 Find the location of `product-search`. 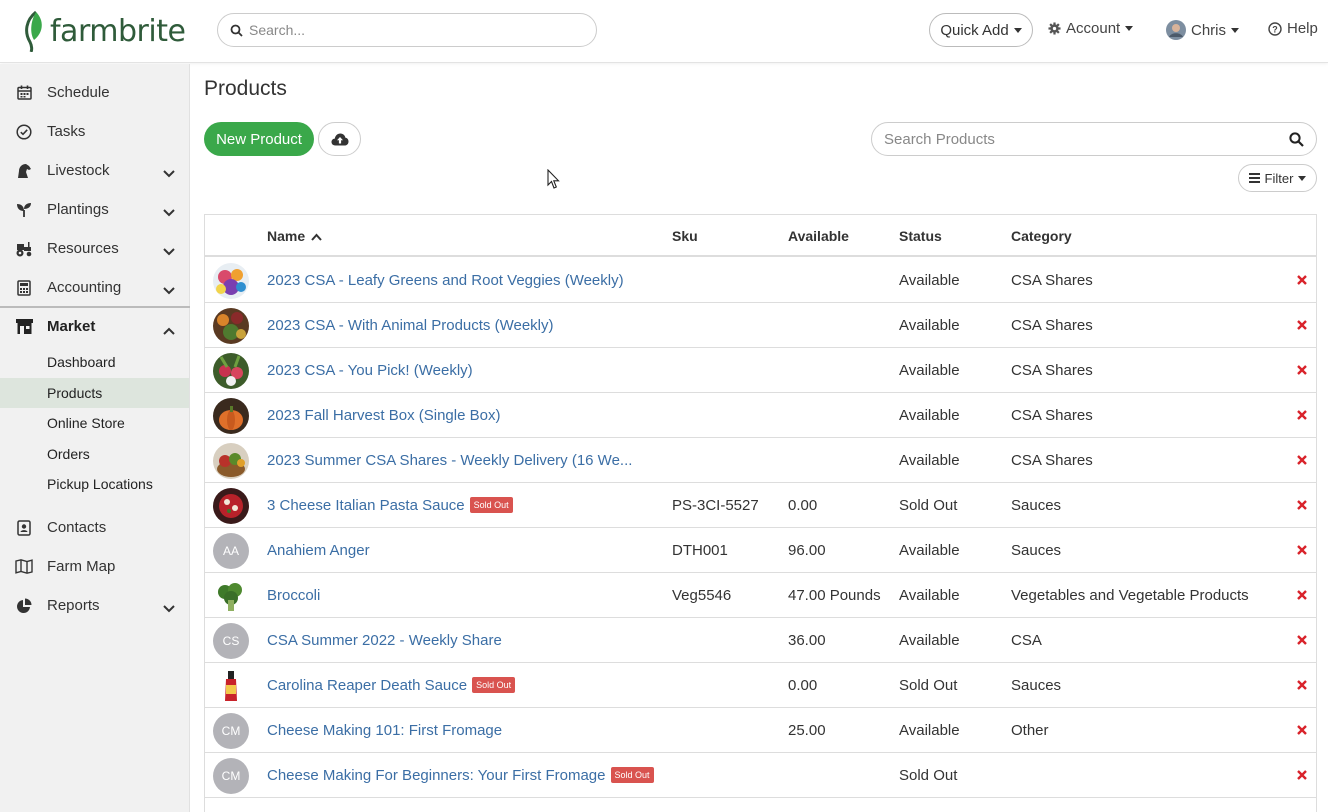

product-search is located at coordinates (1094, 139).